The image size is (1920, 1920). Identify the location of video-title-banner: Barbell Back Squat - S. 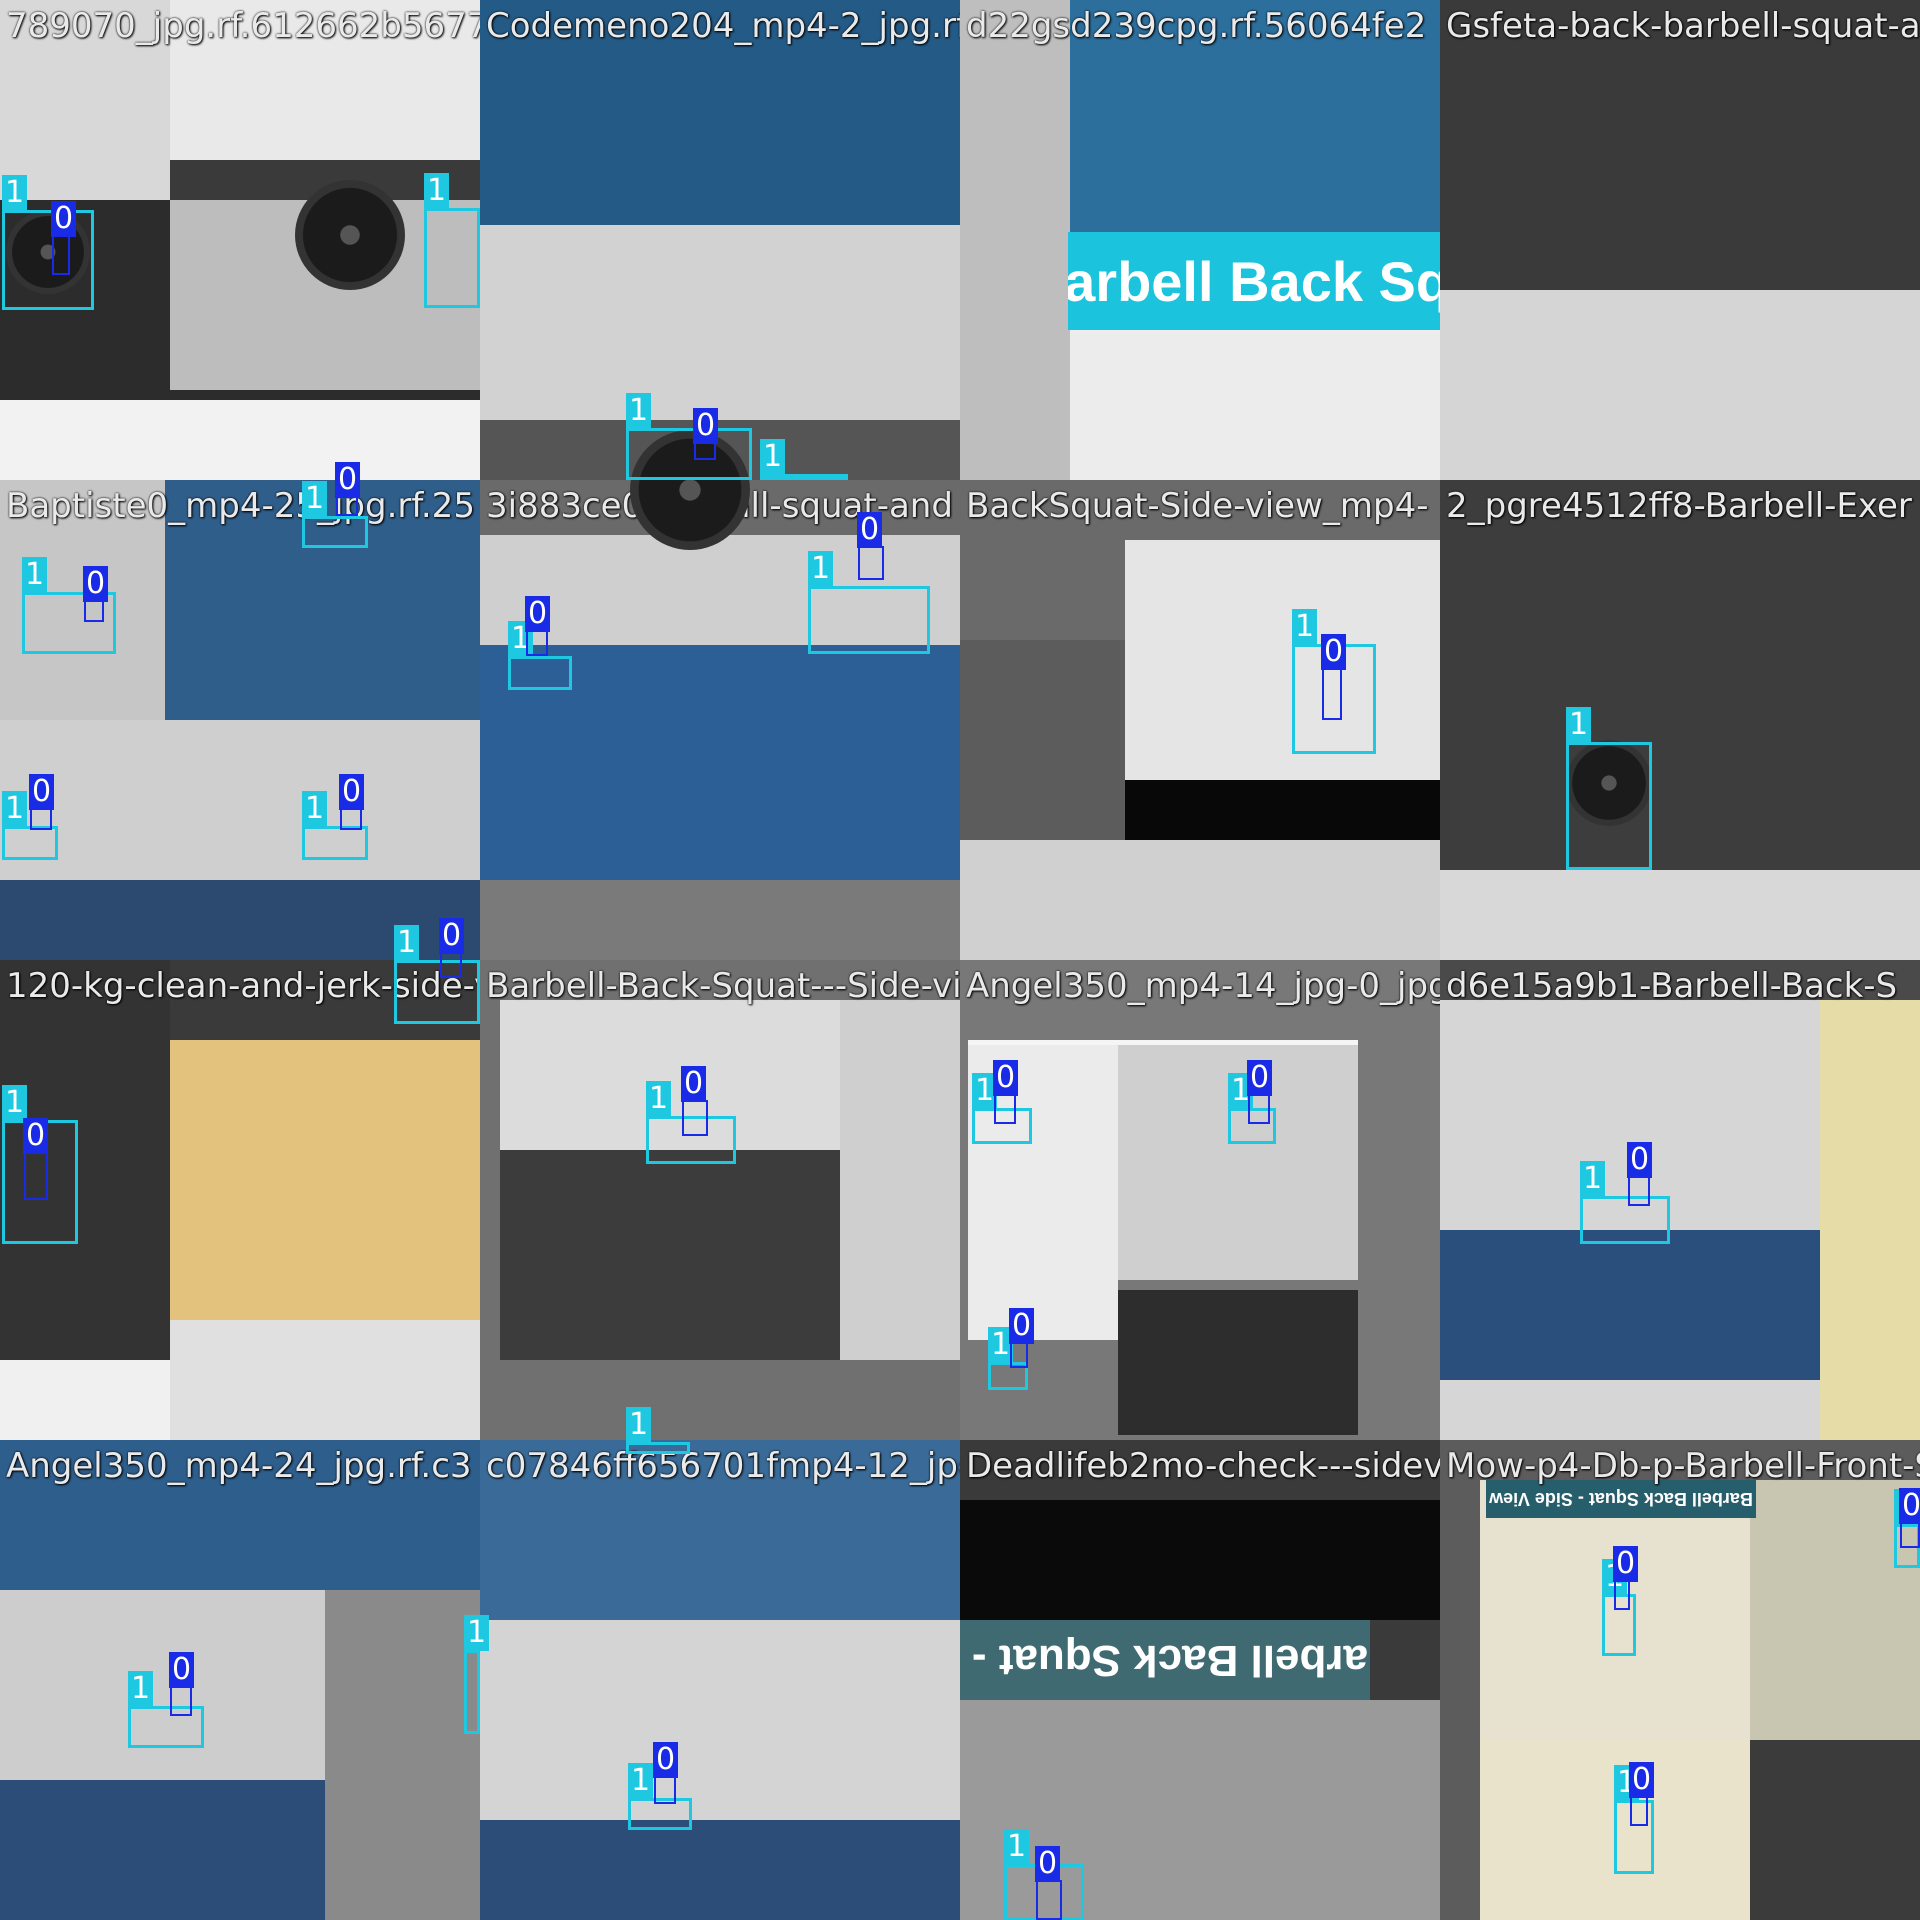
(1165, 1660).